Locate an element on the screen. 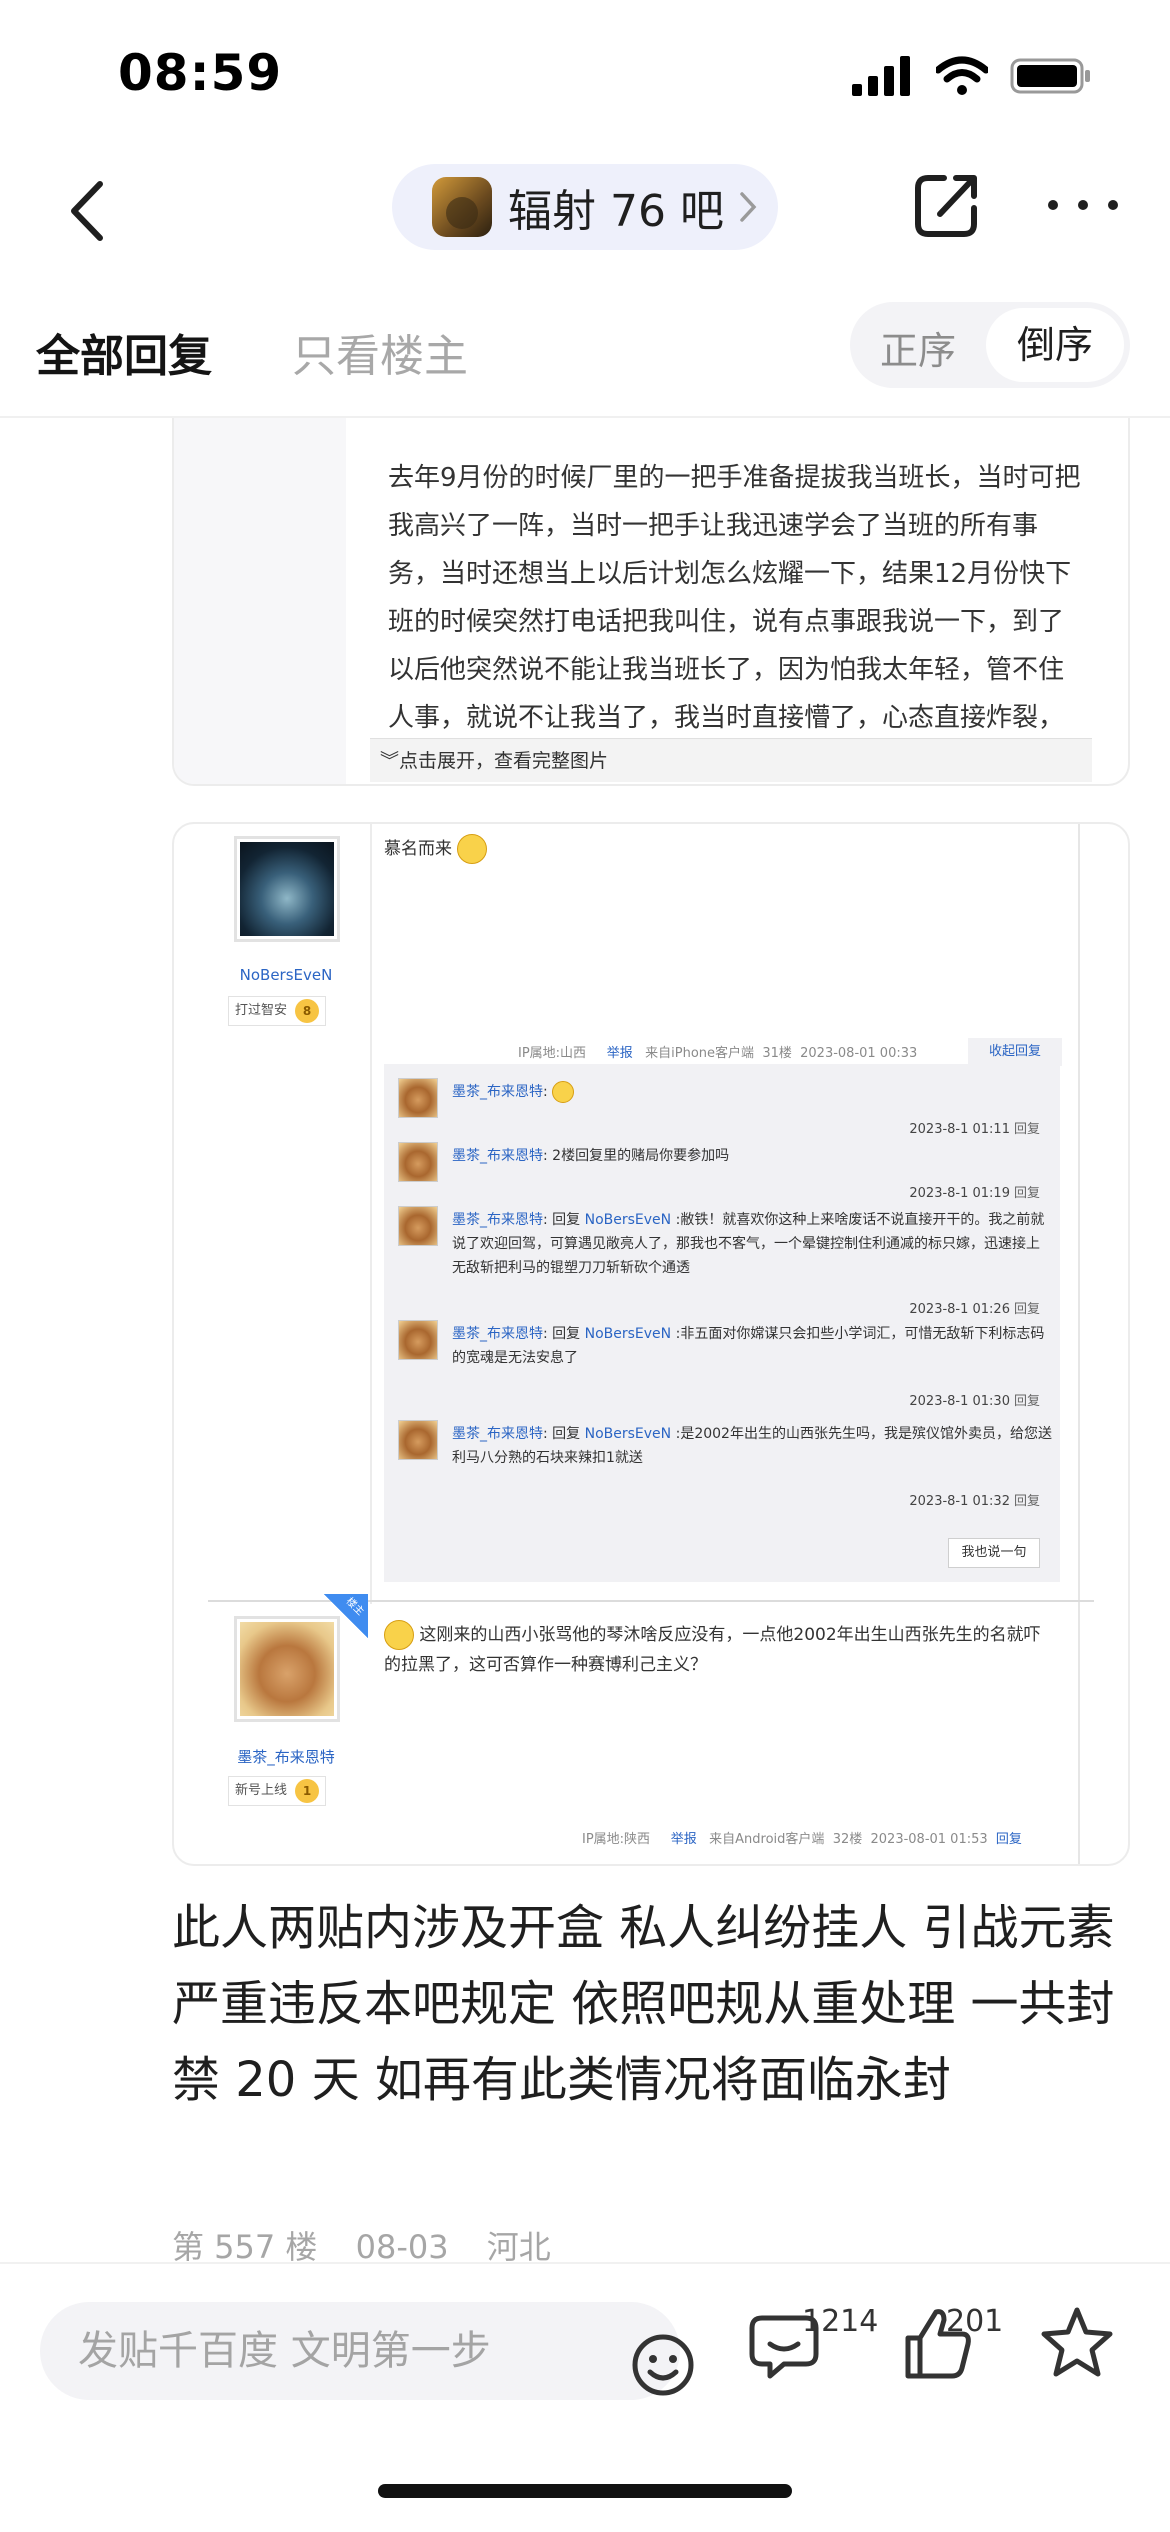  more-options-icon is located at coordinates (1083, 207).